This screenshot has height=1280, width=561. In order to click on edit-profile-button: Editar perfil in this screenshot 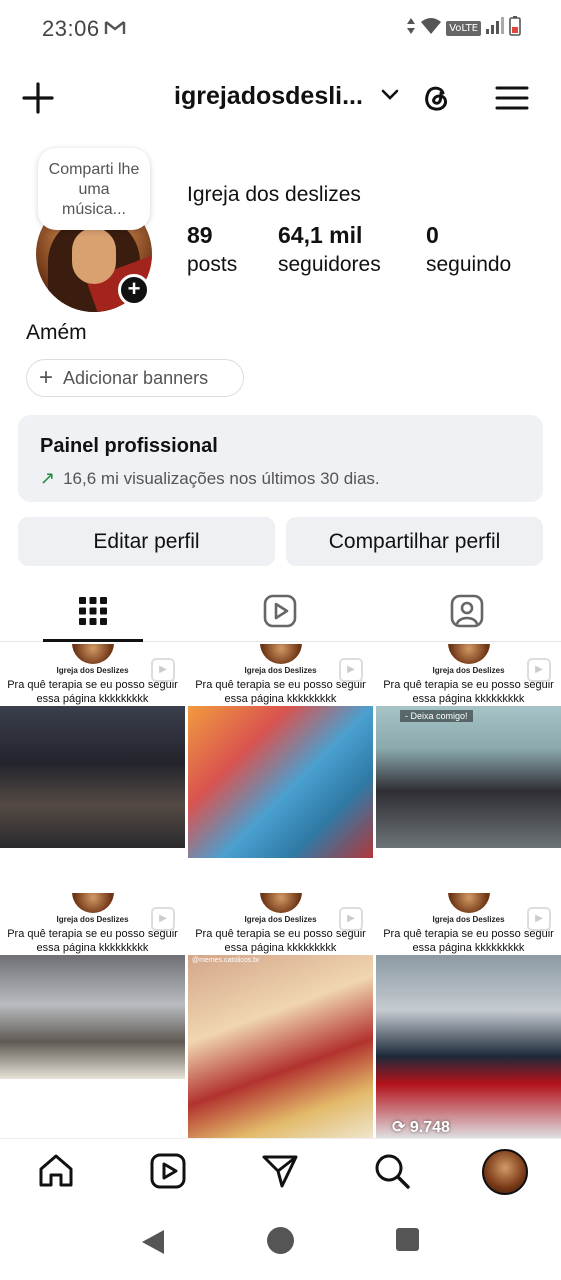, I will do `click(146, 541)`.